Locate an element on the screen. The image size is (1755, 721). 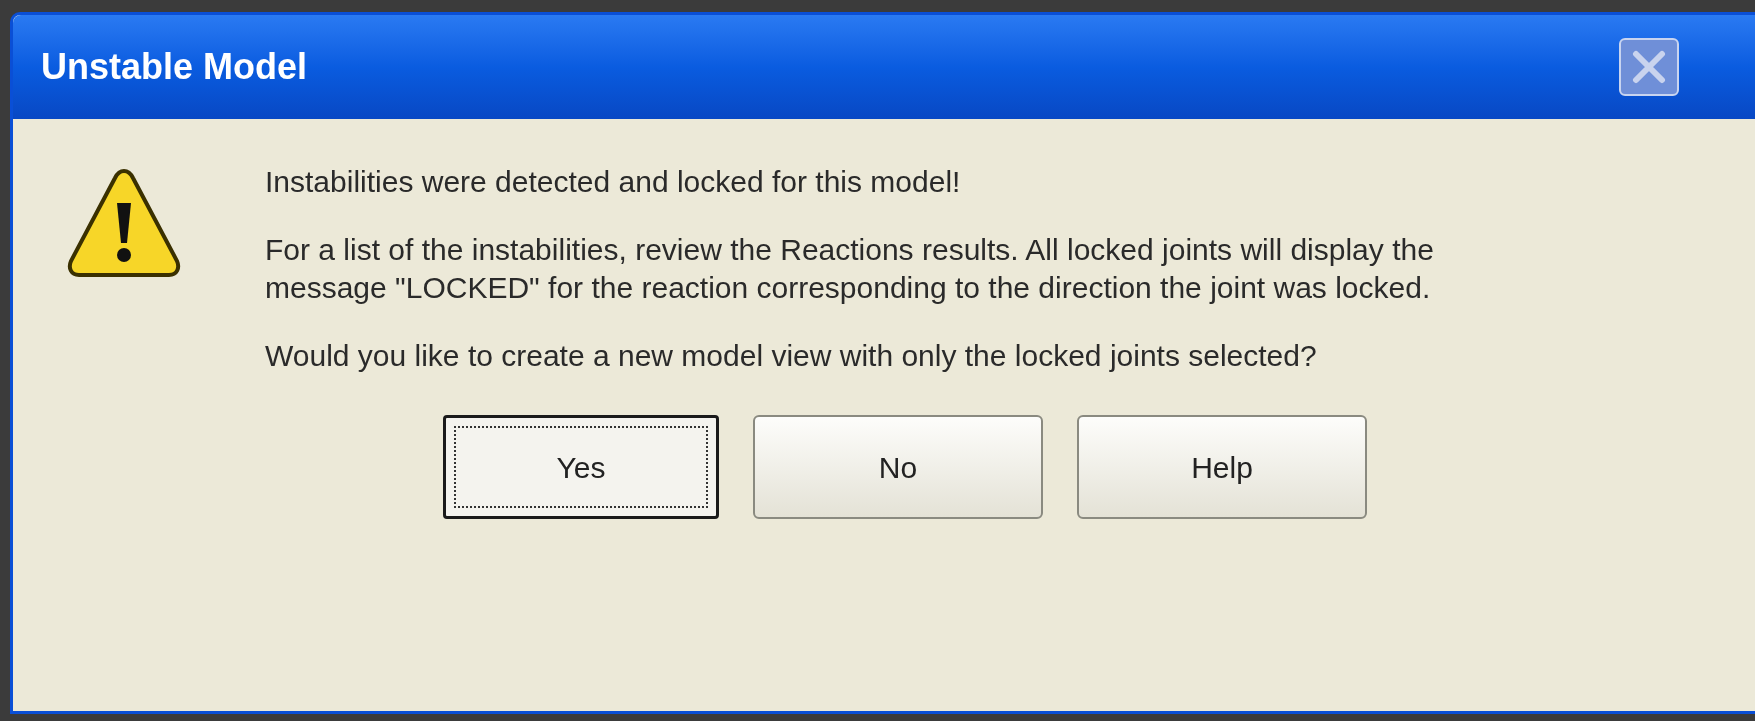
message-text: For a list of the instabilities, review the Reactions results. All locked joints will display the message "LOCKED" for the reaction corresponding to the direction the joint was locked. is located at coordinates (850, 269).